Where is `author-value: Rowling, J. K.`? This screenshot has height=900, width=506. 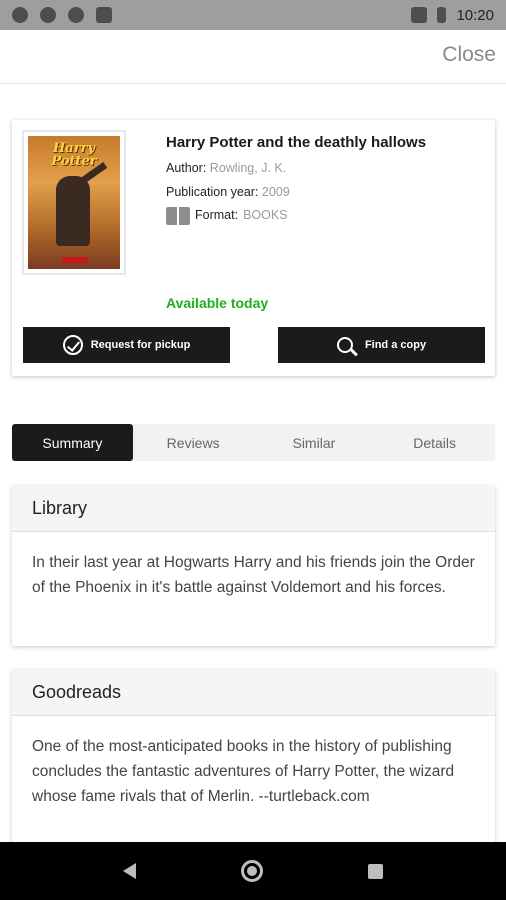 author-value: Rowling, J. K. is located at coordinates (248, 168).